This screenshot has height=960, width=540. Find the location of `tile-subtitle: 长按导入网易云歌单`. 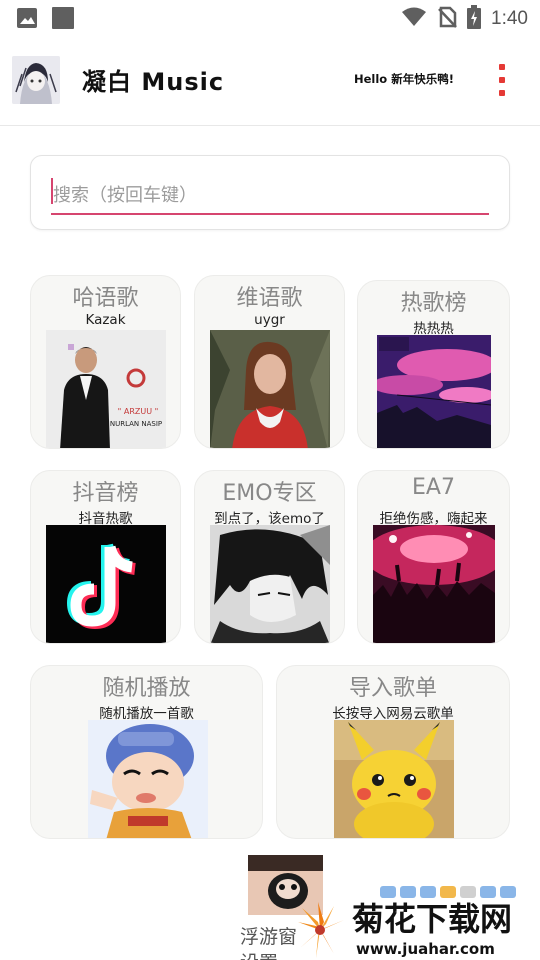

tile-subtitle: 长按导入网易云歌单 is located at coordinates (393, 714).